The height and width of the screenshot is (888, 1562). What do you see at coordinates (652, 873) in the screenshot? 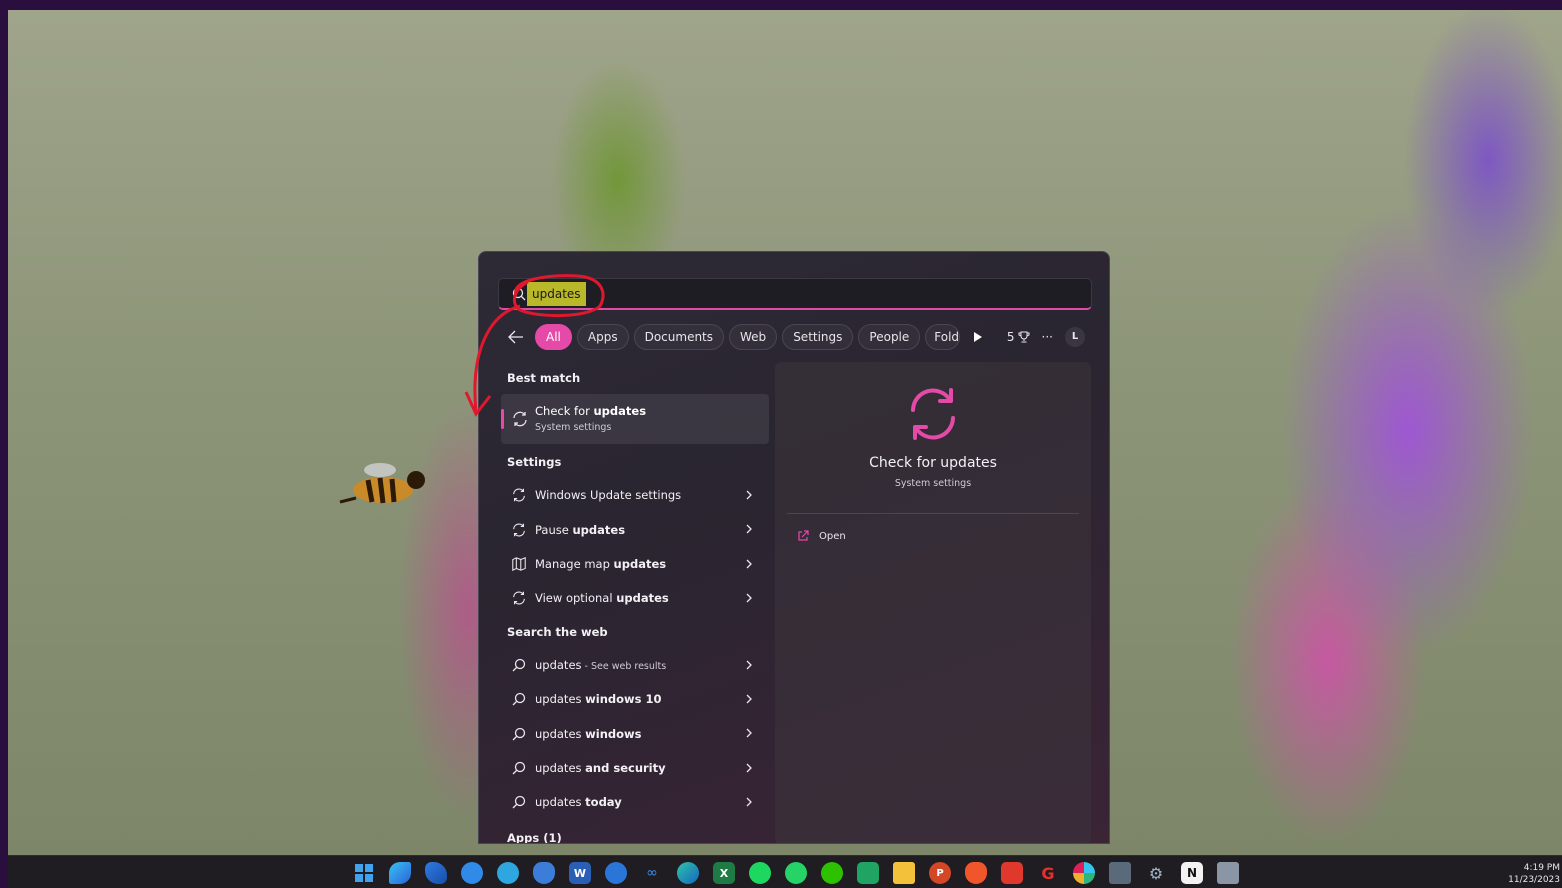
I see `infinity-app-icon: ∞` at bounding box center [652, 873].